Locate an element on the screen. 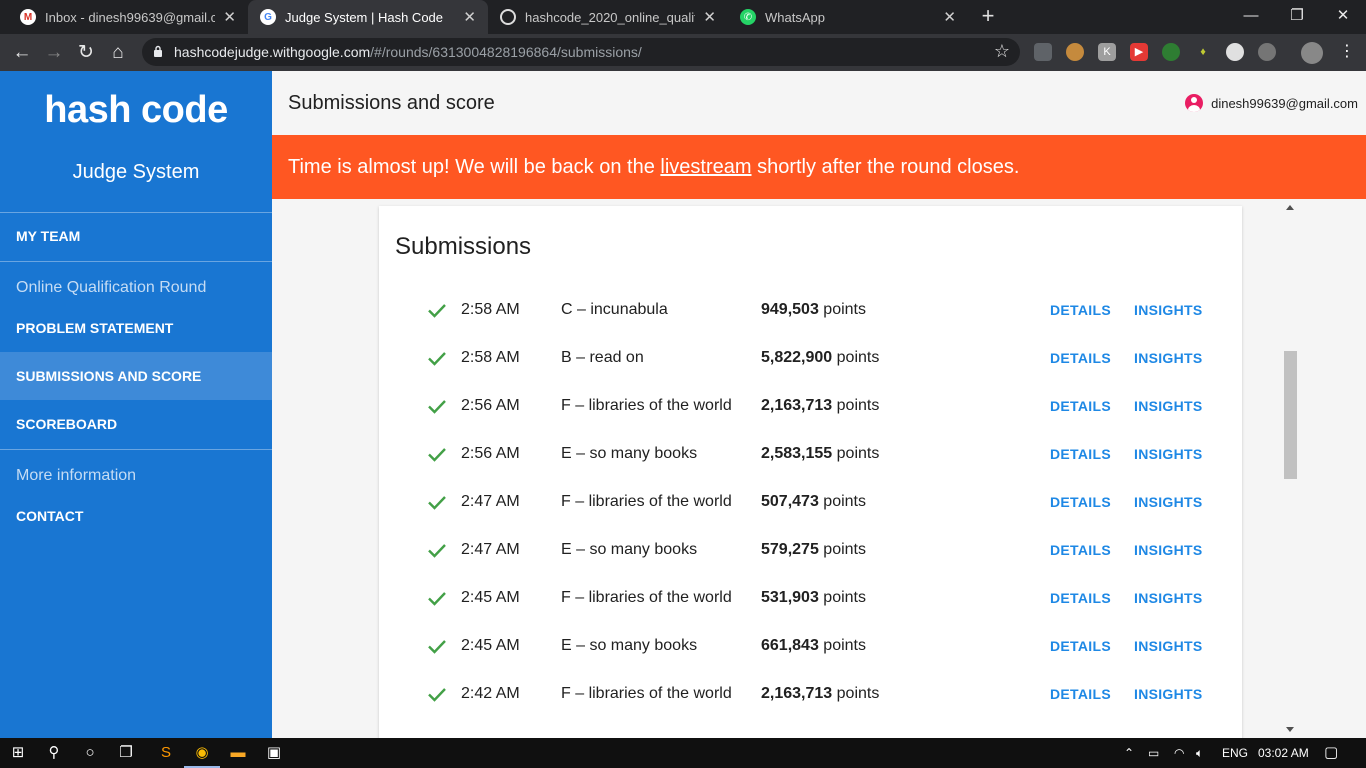 The height and width of the screenshot is (768, 1366). profile-avatar is located at coordinates (1312, 53).